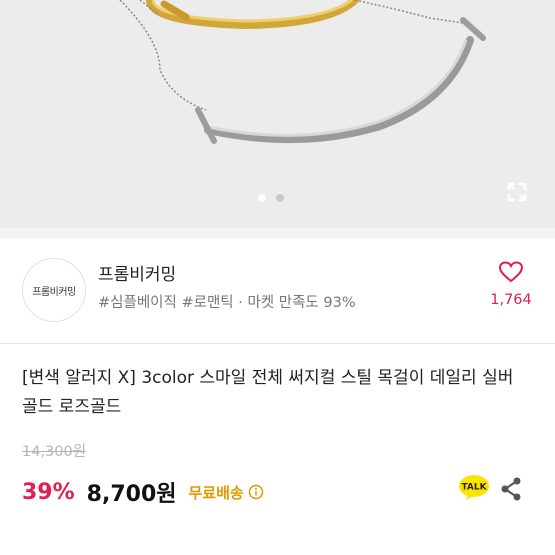 The height and width of the screenshot is (555, 555). Describe the element at coordinates (256, 492) in the screenshot. I see `info-icon` at that location.